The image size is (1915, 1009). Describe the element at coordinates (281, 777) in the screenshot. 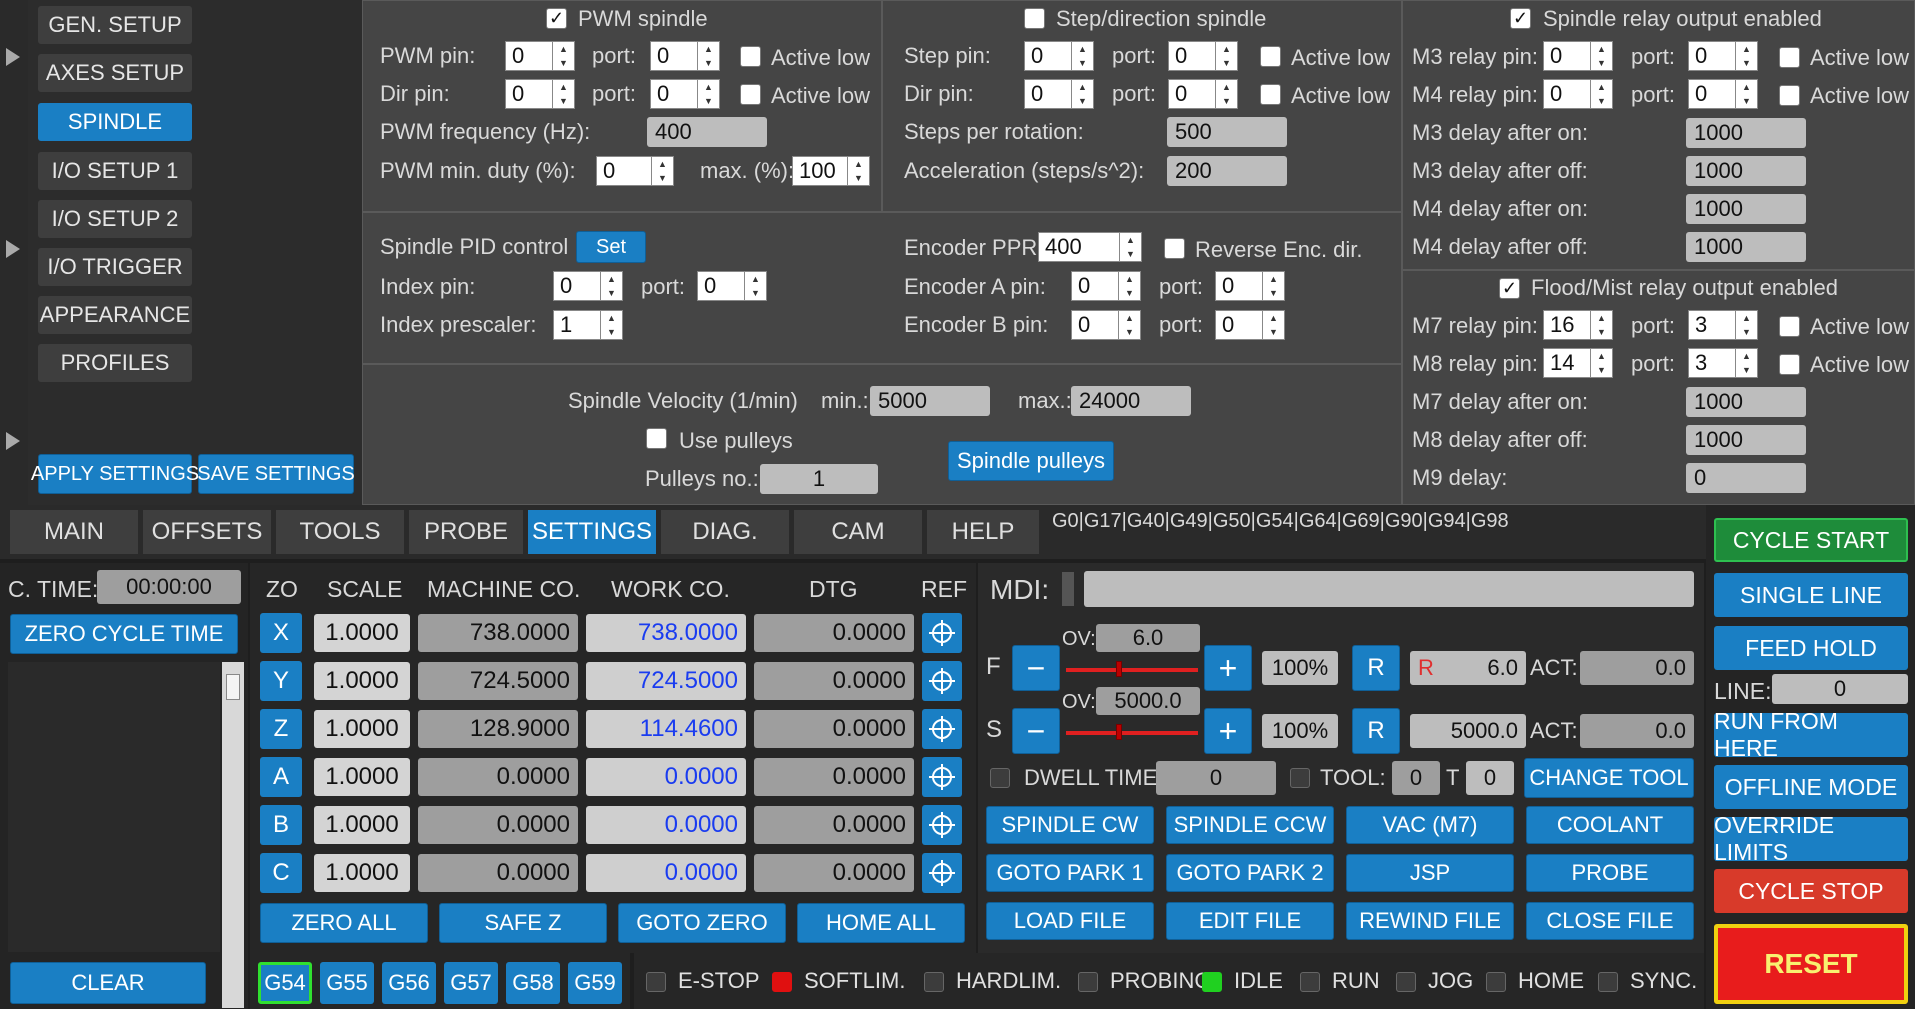

I see `axis-a-zero-button: A` at that location.